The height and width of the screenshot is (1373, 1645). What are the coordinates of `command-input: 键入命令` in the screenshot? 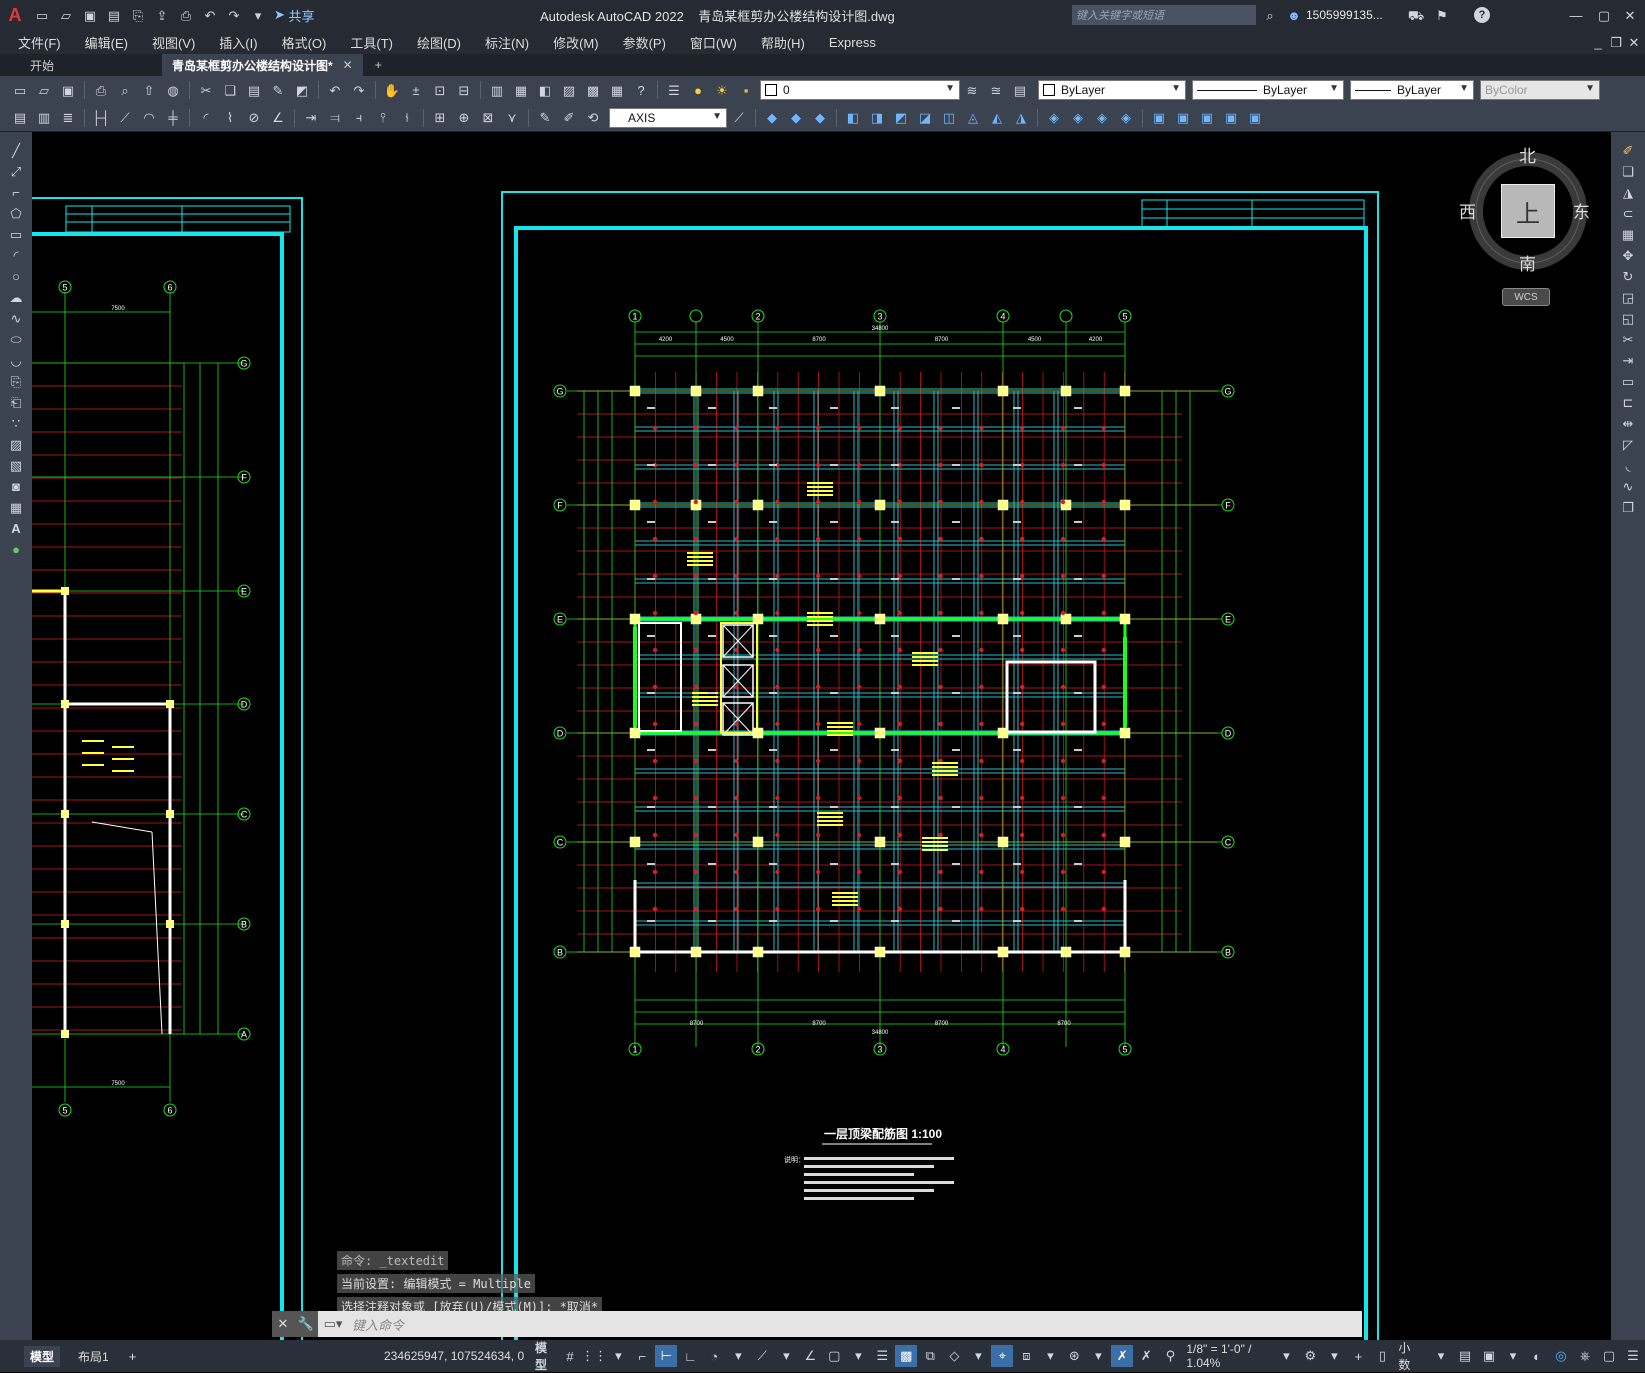 It's located at (378, 1324).